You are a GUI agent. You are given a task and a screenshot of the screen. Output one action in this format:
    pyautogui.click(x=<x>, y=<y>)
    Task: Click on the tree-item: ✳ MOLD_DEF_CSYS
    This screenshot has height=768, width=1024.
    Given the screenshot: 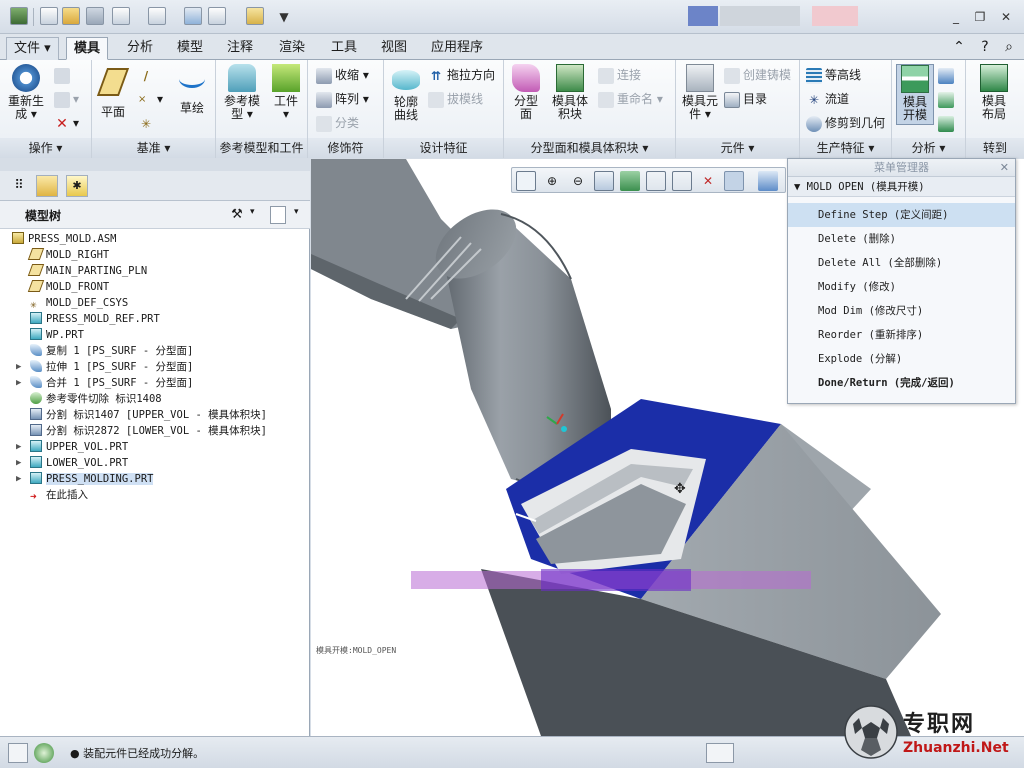 What is the action you would take?
    pyautogui.click(x=79, y=303)
    